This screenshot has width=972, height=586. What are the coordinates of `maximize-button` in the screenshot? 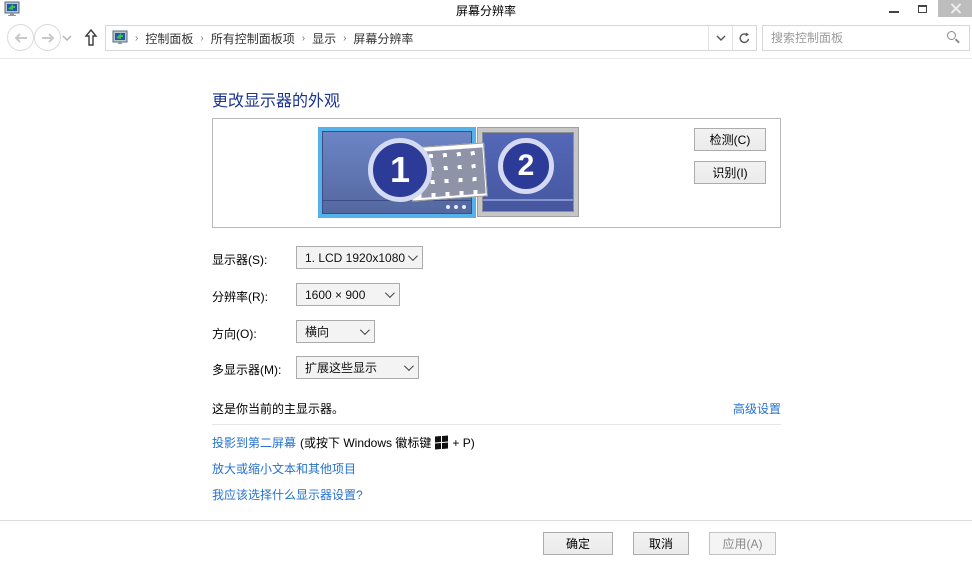 It's located at (922, 8).